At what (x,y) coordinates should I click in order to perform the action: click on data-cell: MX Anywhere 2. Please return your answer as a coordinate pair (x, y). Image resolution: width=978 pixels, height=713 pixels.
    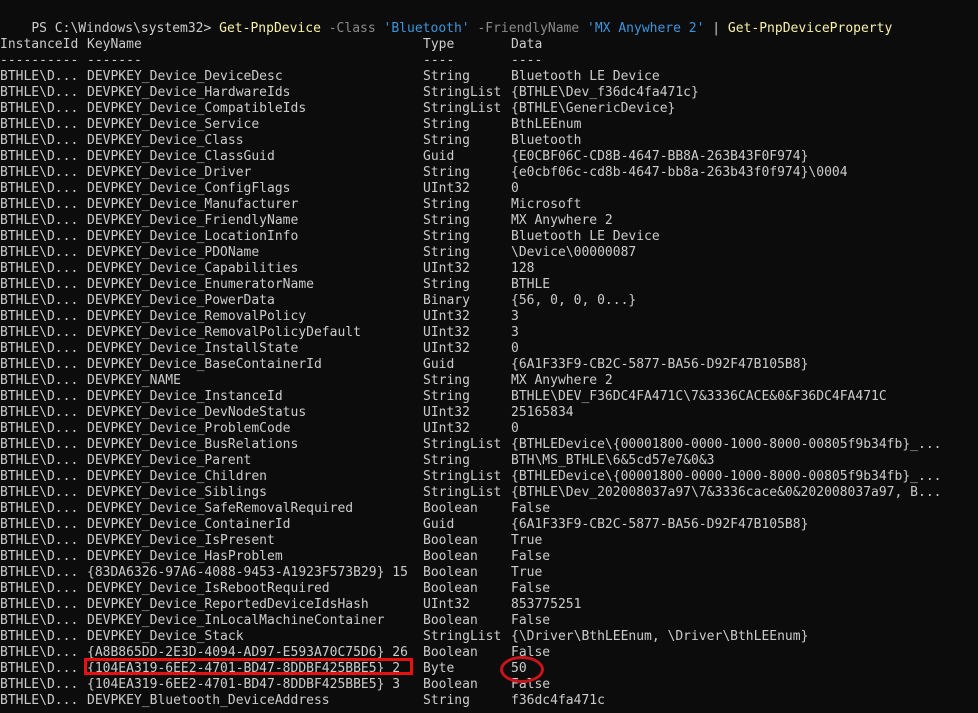
    Looking at the image, I should click on (562, 380).